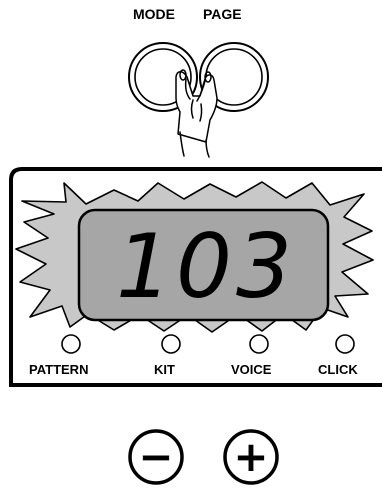 The image size is (382, 489). I want to click on indicator-led-click, so click(345, 344).